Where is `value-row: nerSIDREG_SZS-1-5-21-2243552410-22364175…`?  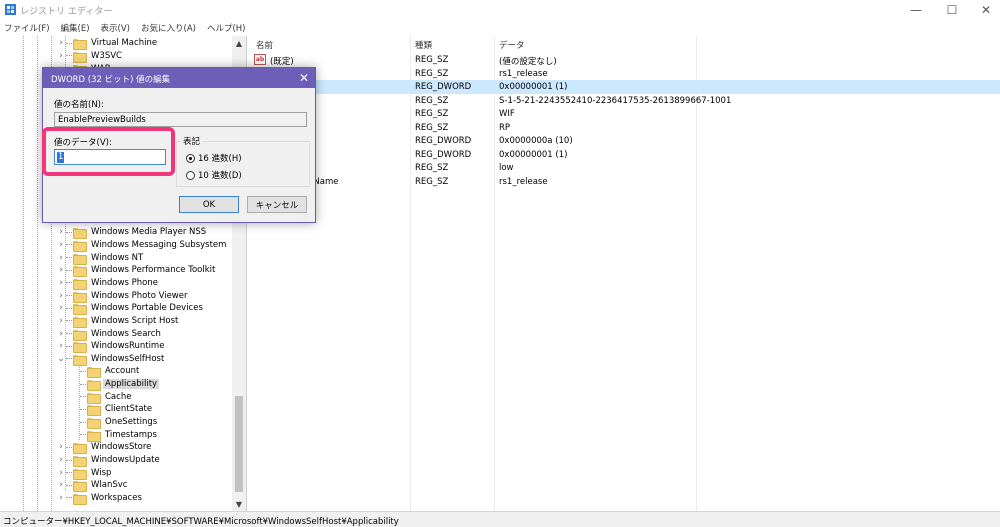 value-row: nerSIDREG_SZS-1-5-21-2243552410-22364175… is located at coordinates (624, 101).